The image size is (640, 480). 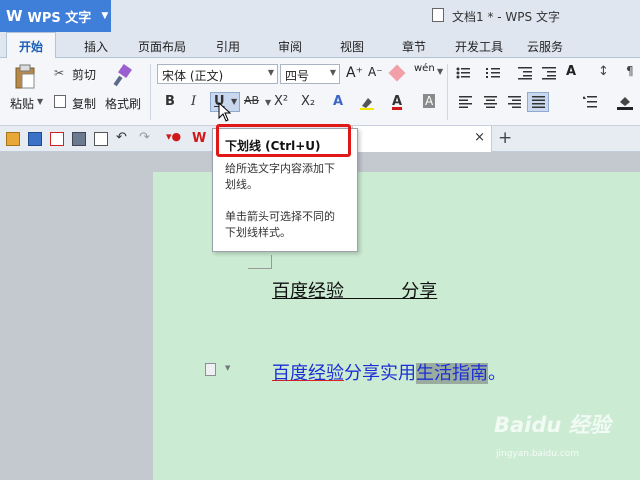 I want to click on change-case-button: A, so click(x=571, y=71).